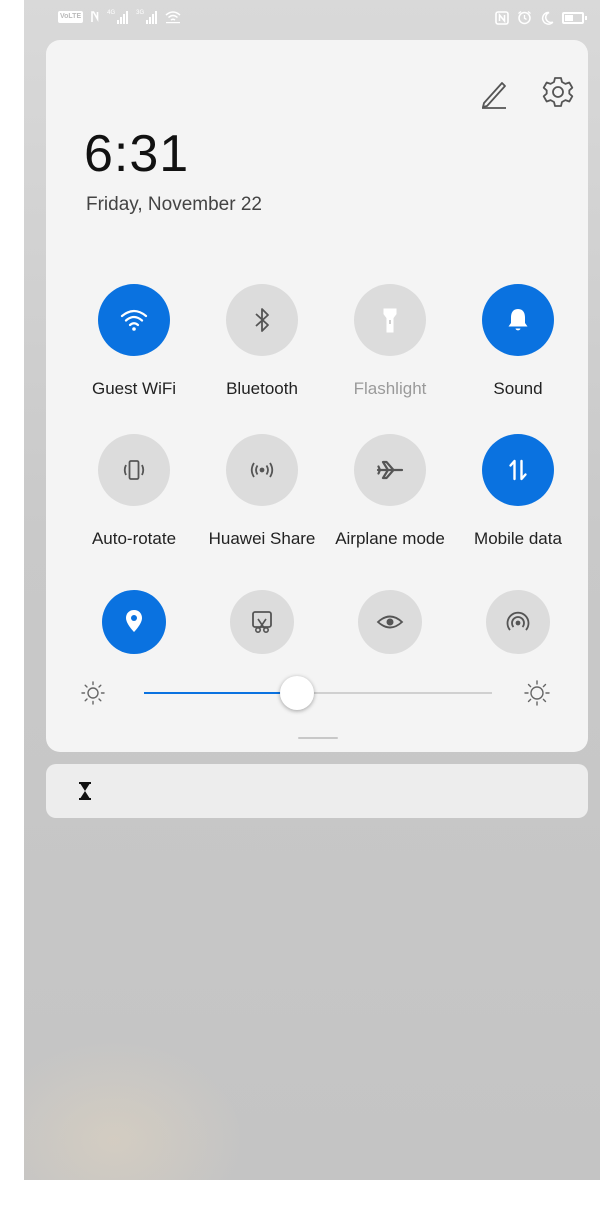  What do you see at coordinates (518, 388) in the screenshot?
I see `tile-label: Sound` at bounding box center [518, 388].